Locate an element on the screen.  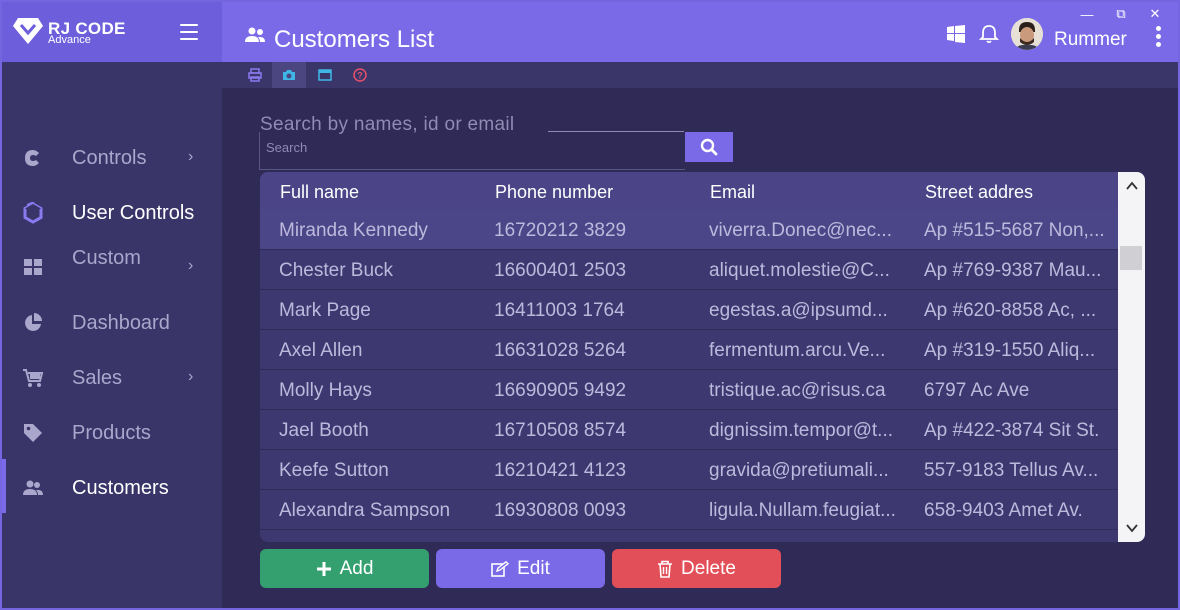
cell-phone: 16710508 8574 is located at coordinates (560, 430).